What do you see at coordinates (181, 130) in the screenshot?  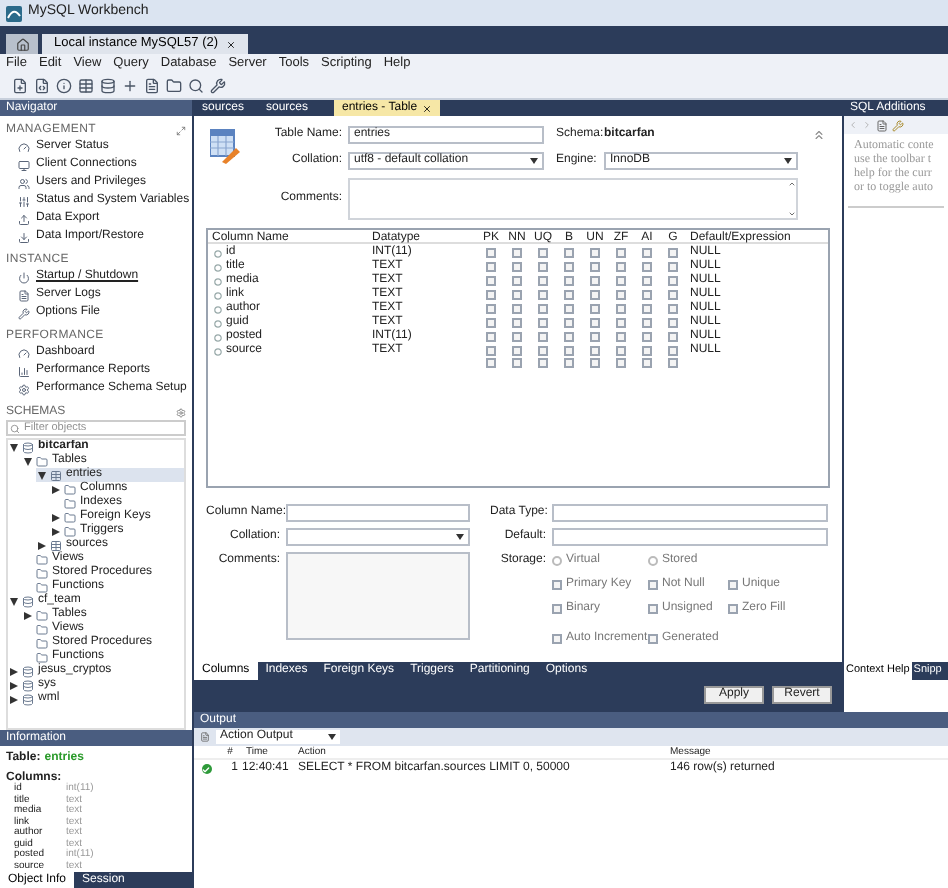 I see `expand-icon` at bounding box center [181, 130].